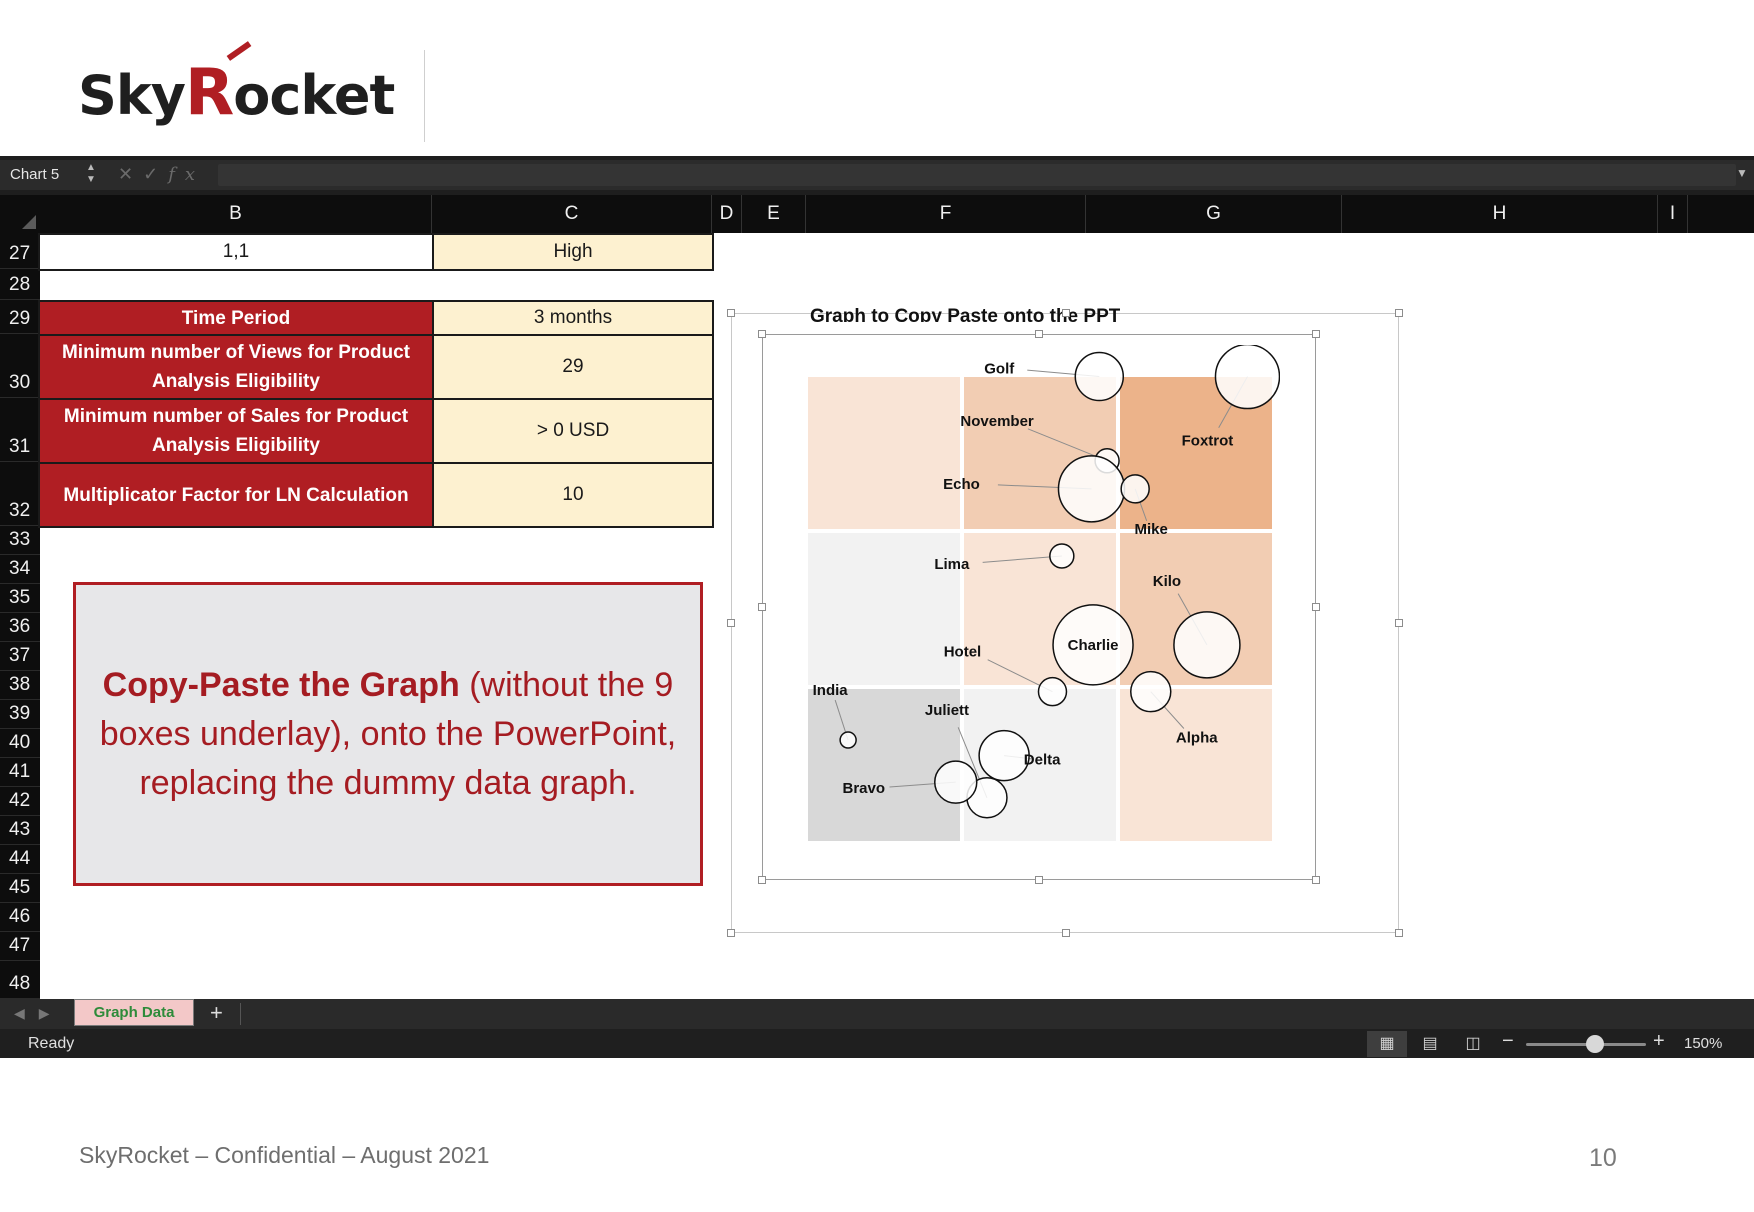 This screenshot has width=1754, height=1212. I want to click on bubble-echo, so click(1091, 489).